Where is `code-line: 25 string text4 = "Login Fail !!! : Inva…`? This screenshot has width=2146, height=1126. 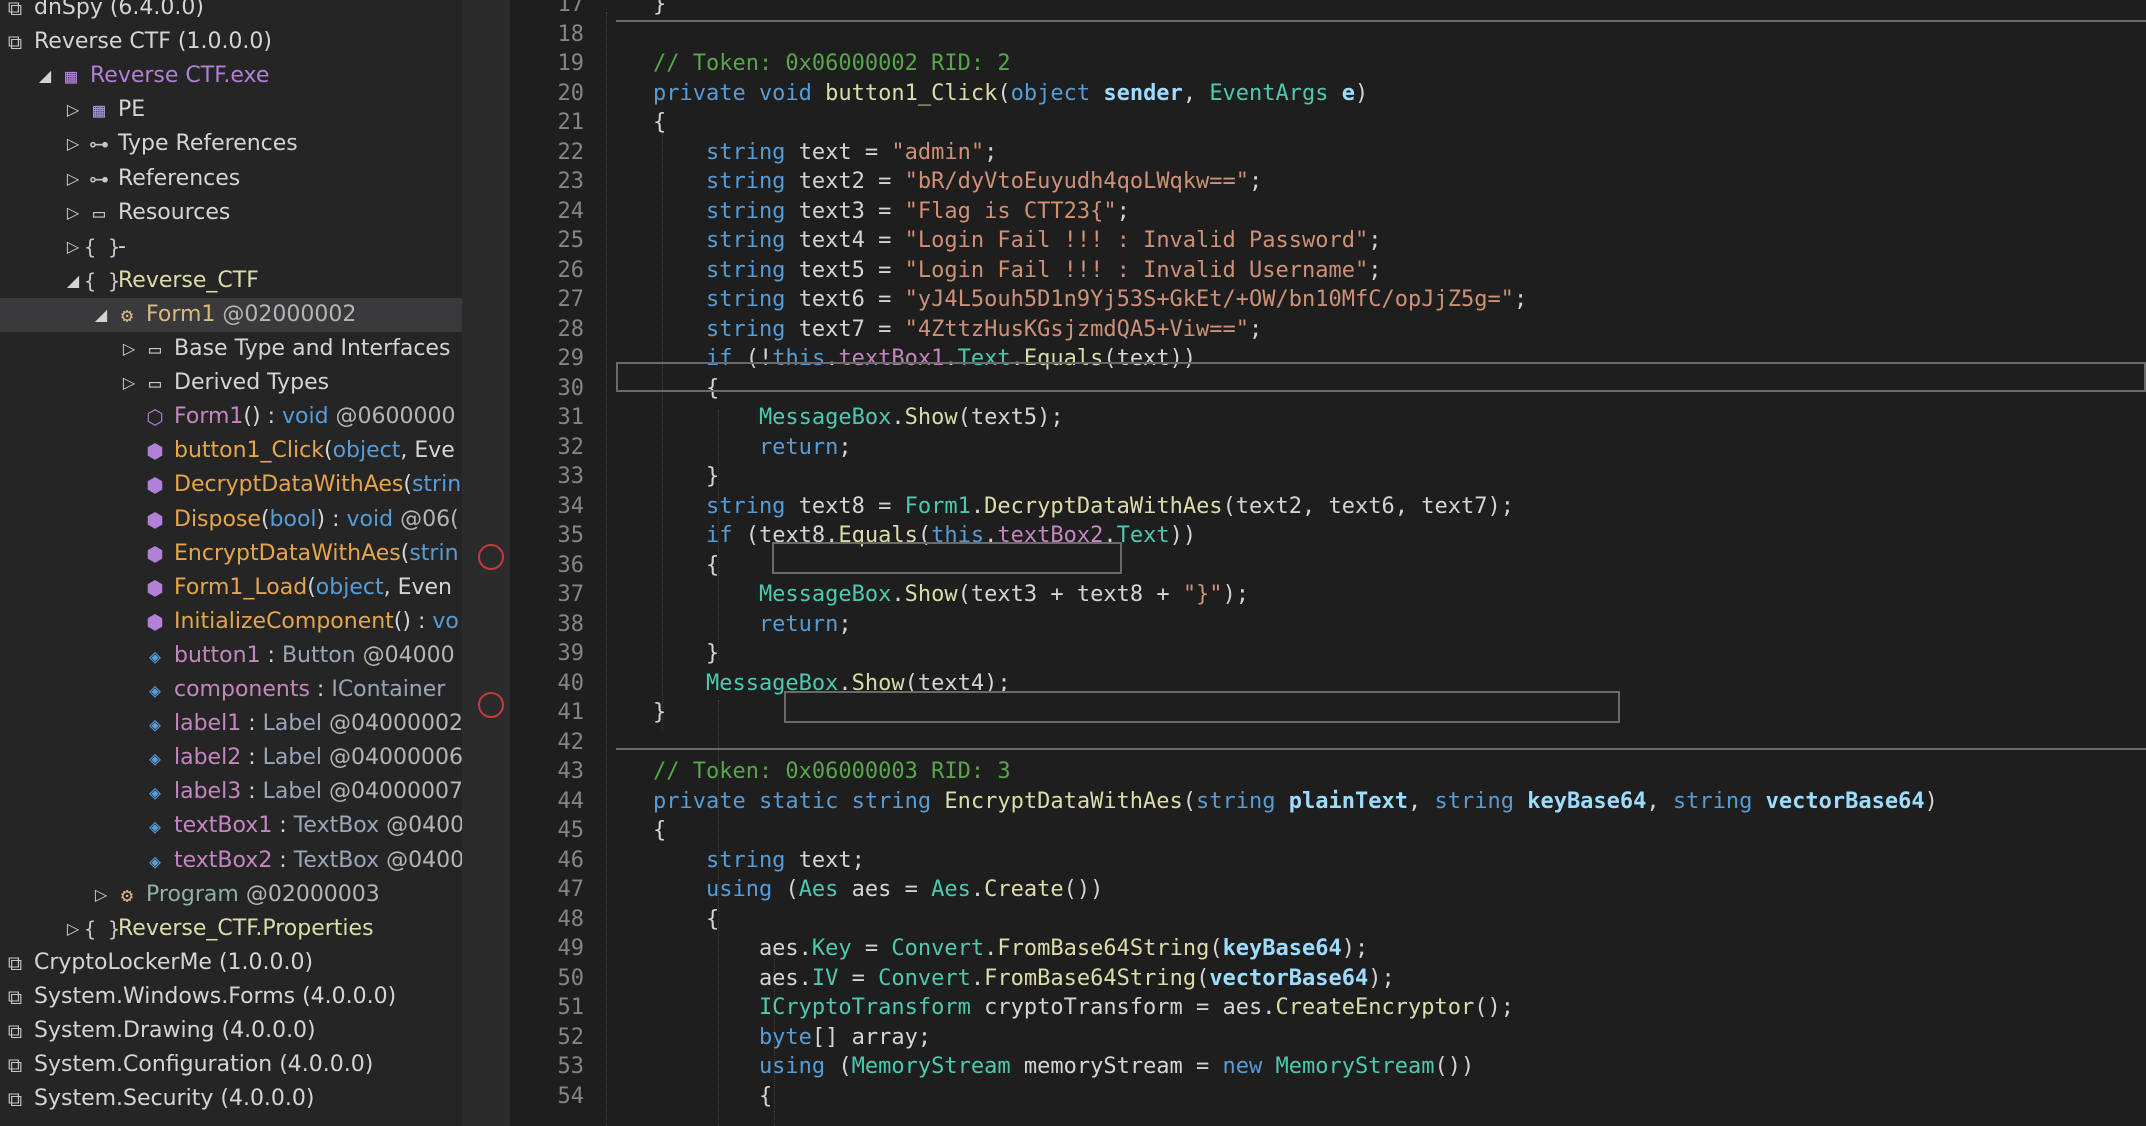 code-line: 25 string text4 = "Login Fail !!! : Inva… is located at coordinates (1328, 241).